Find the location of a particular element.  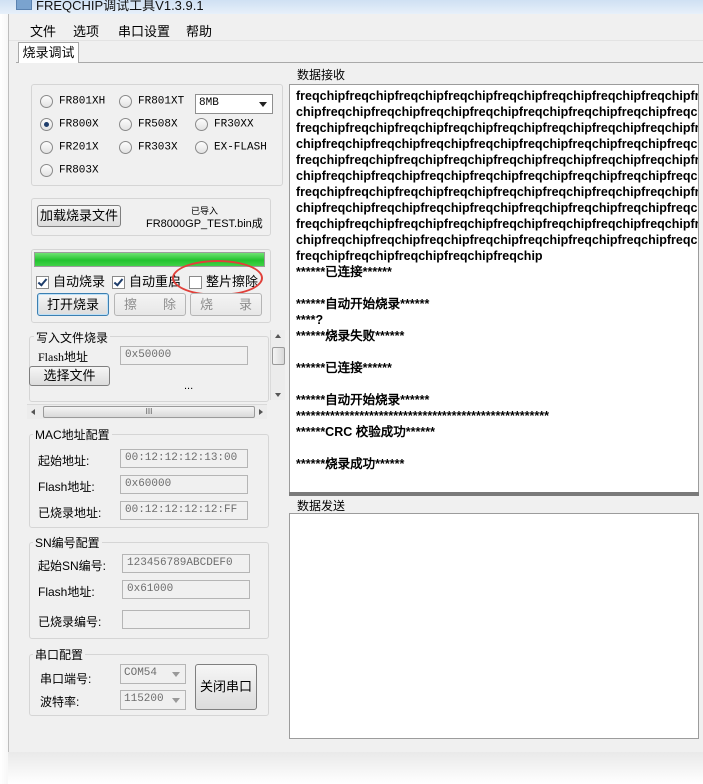

horizontal-scrollbar: III is located at coordinates (147, 411).